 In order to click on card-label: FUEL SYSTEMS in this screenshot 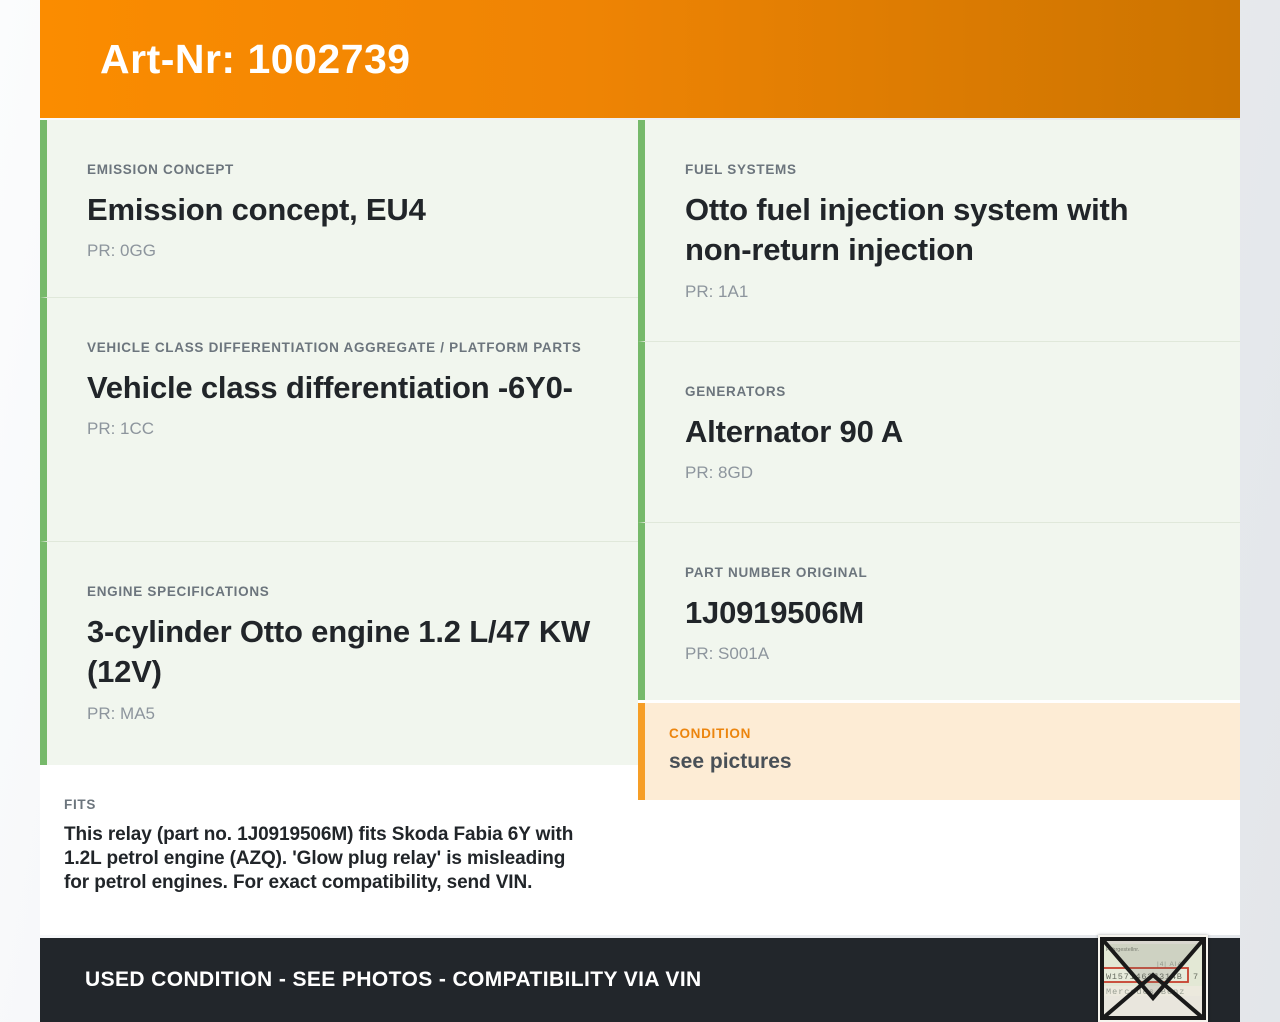, I will do `click(741, 169)`.